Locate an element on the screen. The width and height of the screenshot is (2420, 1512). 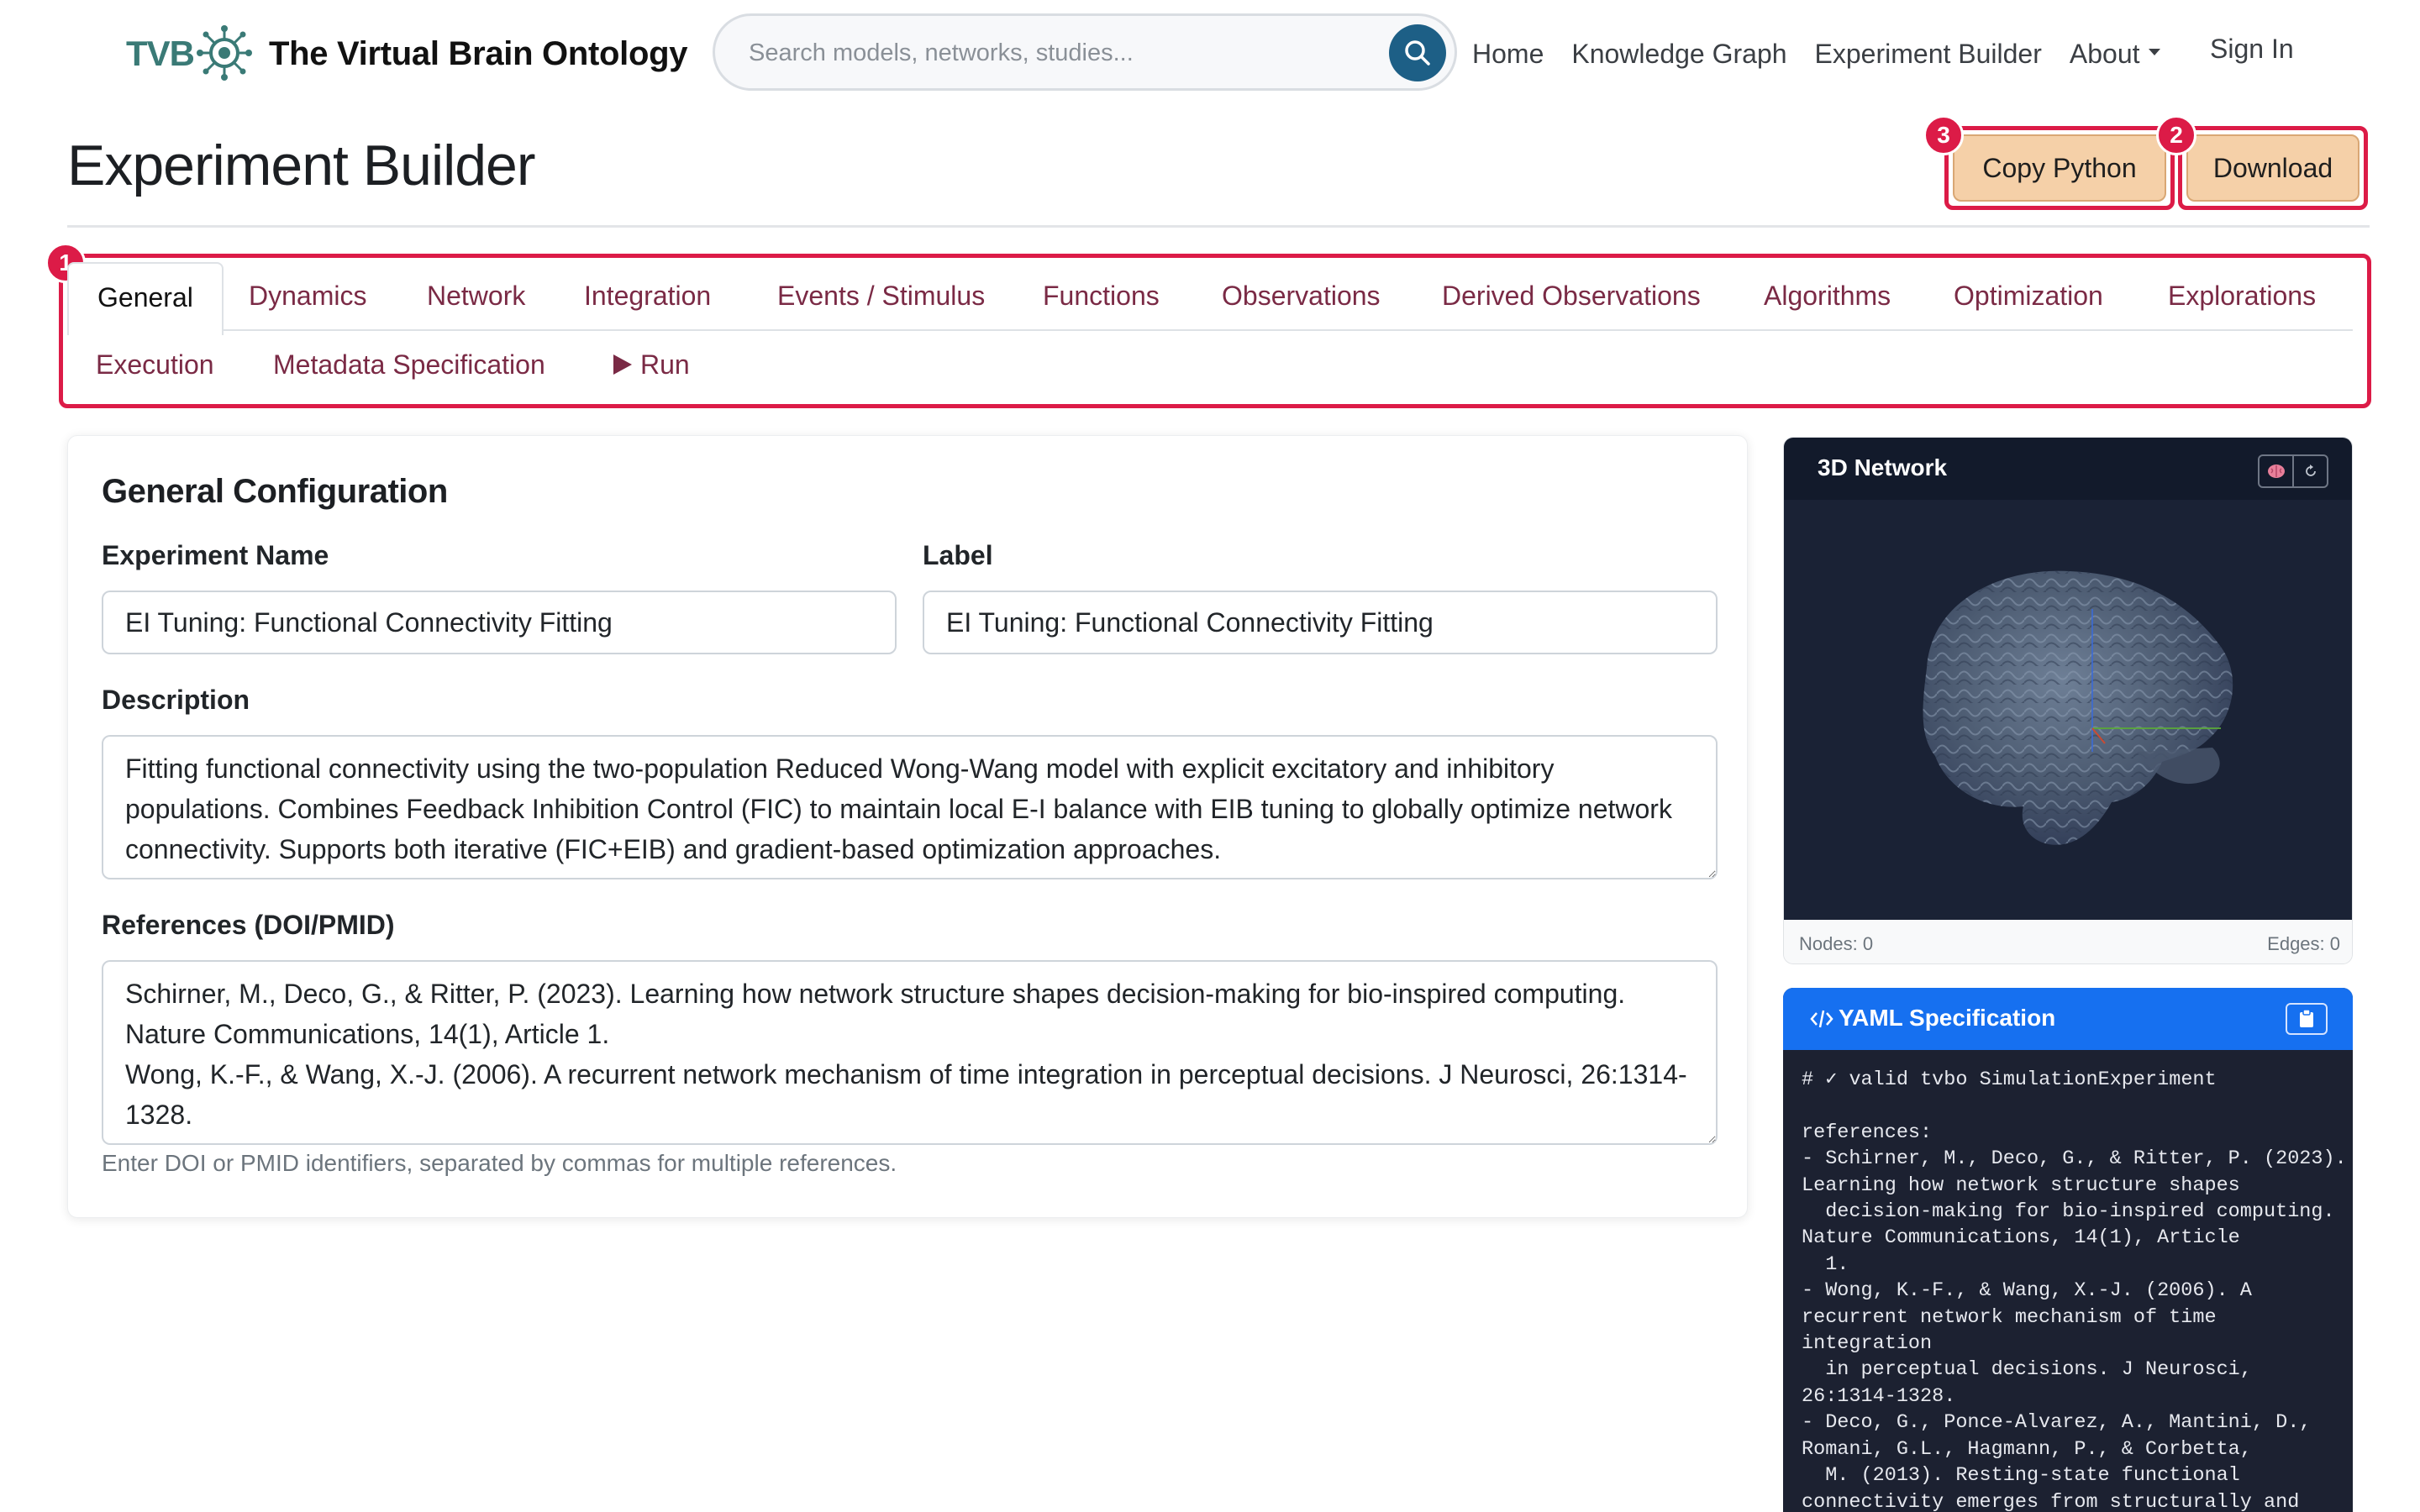
network-toolbar is located at coordinates (2293, 471).